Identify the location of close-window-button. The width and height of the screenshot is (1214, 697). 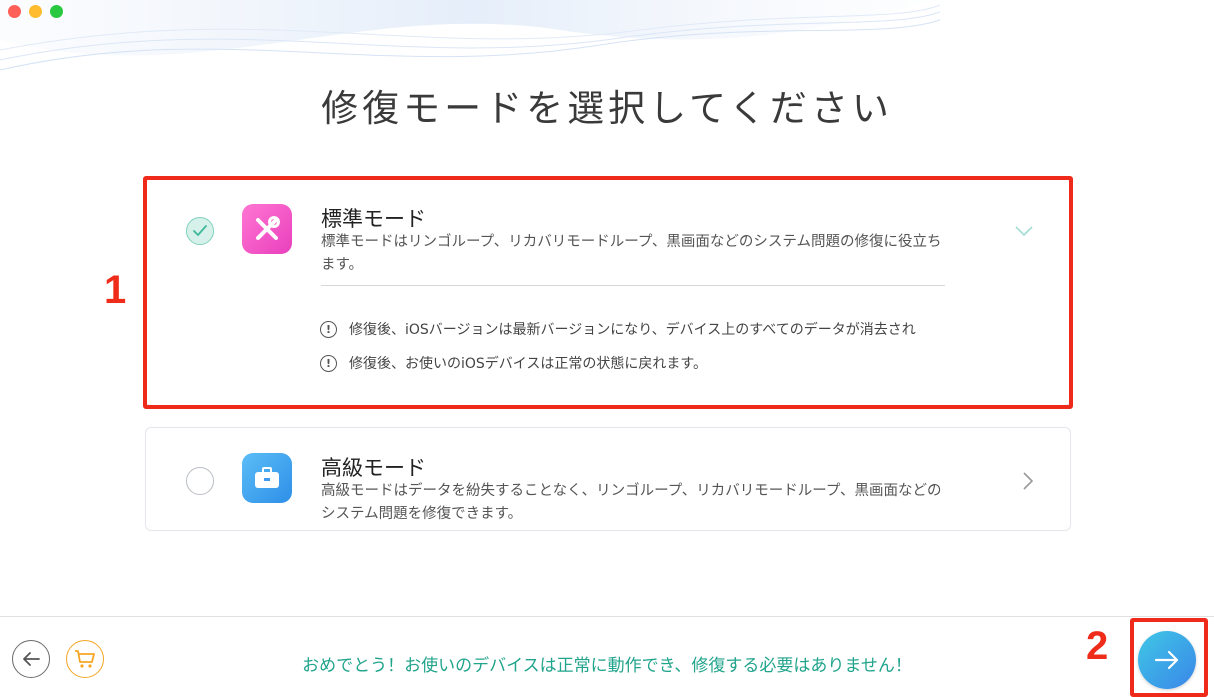
(14, 11).